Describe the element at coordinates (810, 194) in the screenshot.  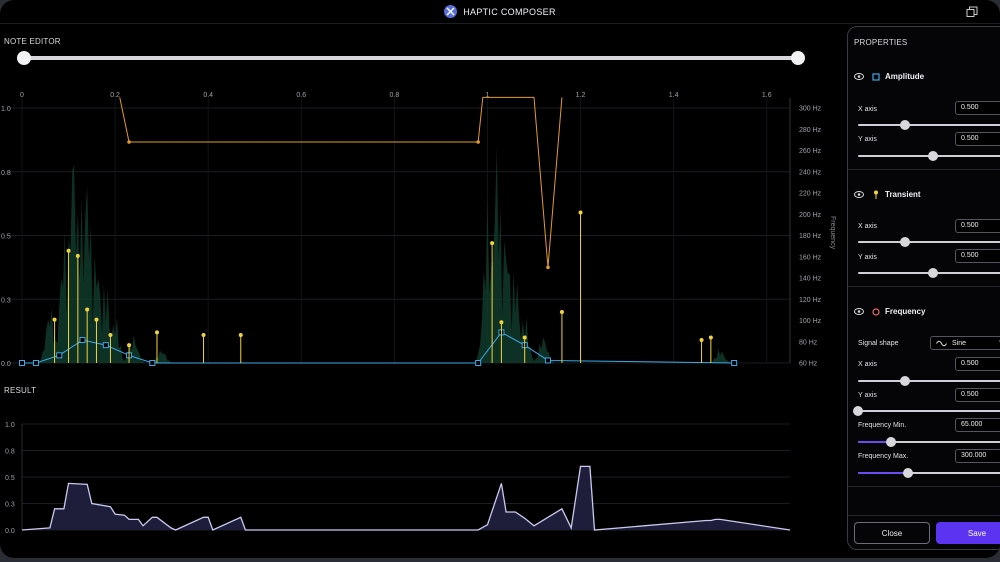
I see `frequency-tick-label: 220 Hz` at that location.